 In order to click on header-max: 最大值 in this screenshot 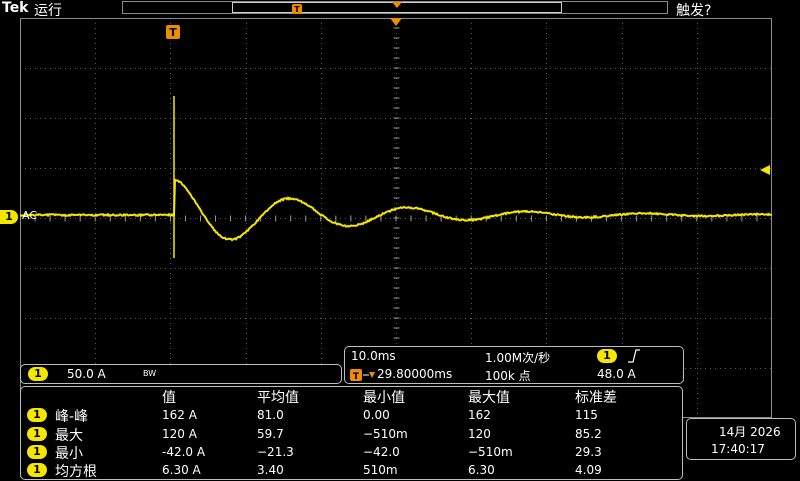, I will do `click(489, 397)`.